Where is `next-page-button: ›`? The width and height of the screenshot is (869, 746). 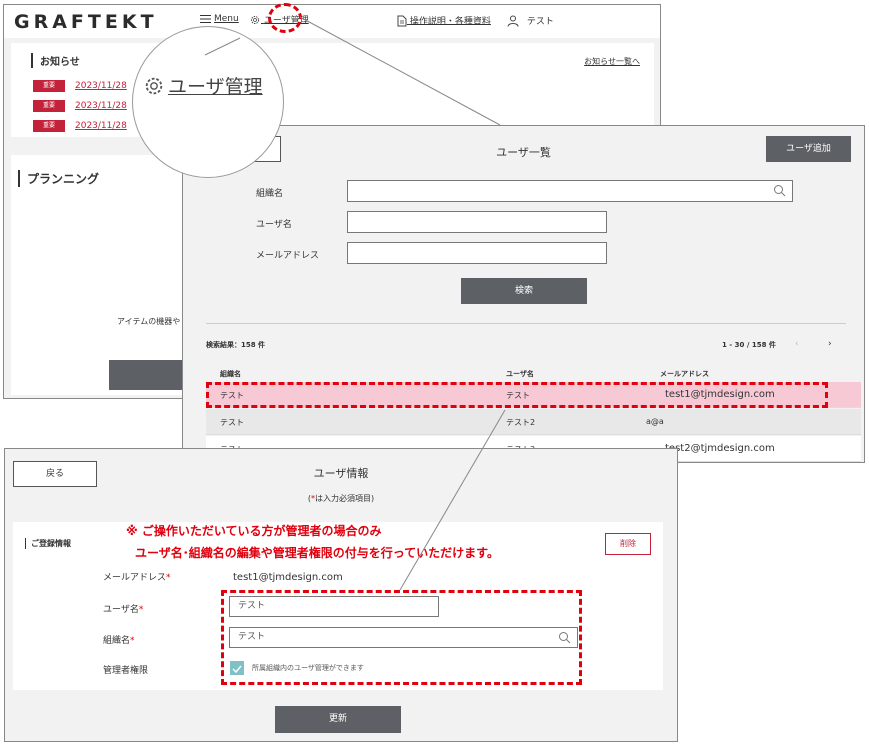 next-page-button: › is located at coordinates (830, 344).